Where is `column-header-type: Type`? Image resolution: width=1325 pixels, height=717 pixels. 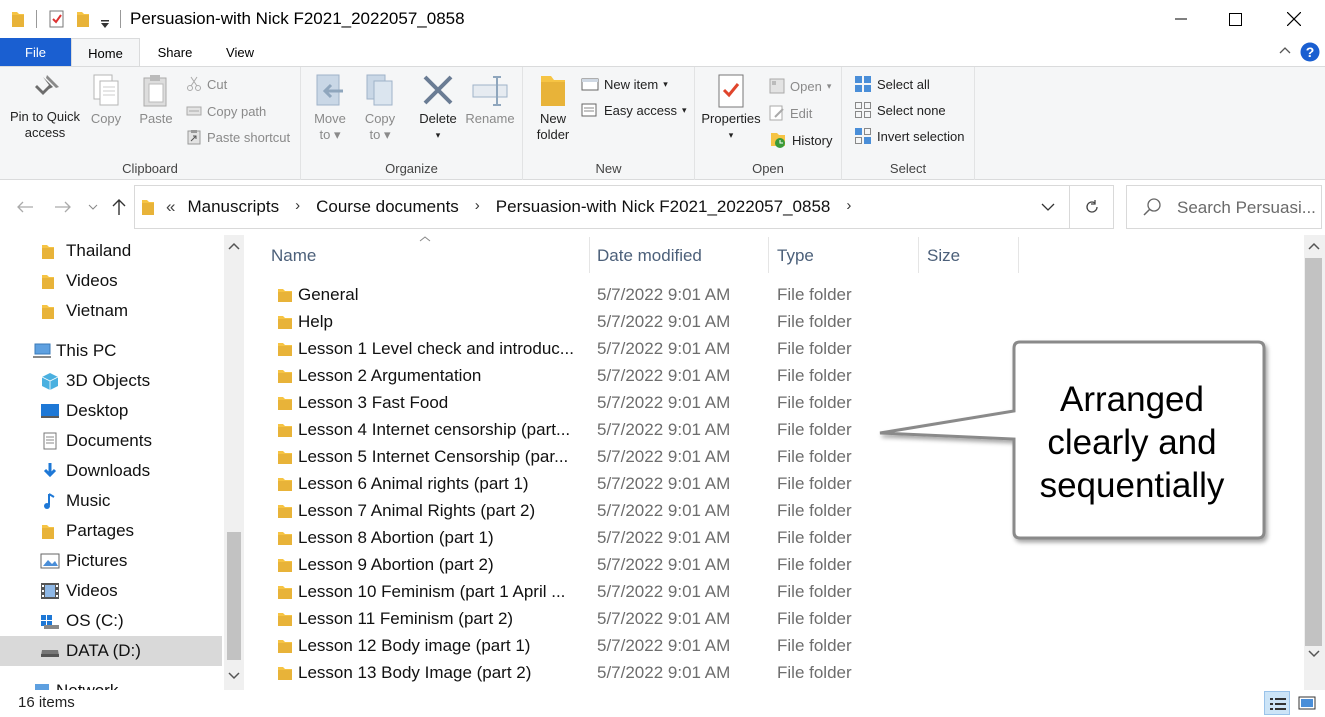
column-header-type: Type is located at coordinates (795, 256).